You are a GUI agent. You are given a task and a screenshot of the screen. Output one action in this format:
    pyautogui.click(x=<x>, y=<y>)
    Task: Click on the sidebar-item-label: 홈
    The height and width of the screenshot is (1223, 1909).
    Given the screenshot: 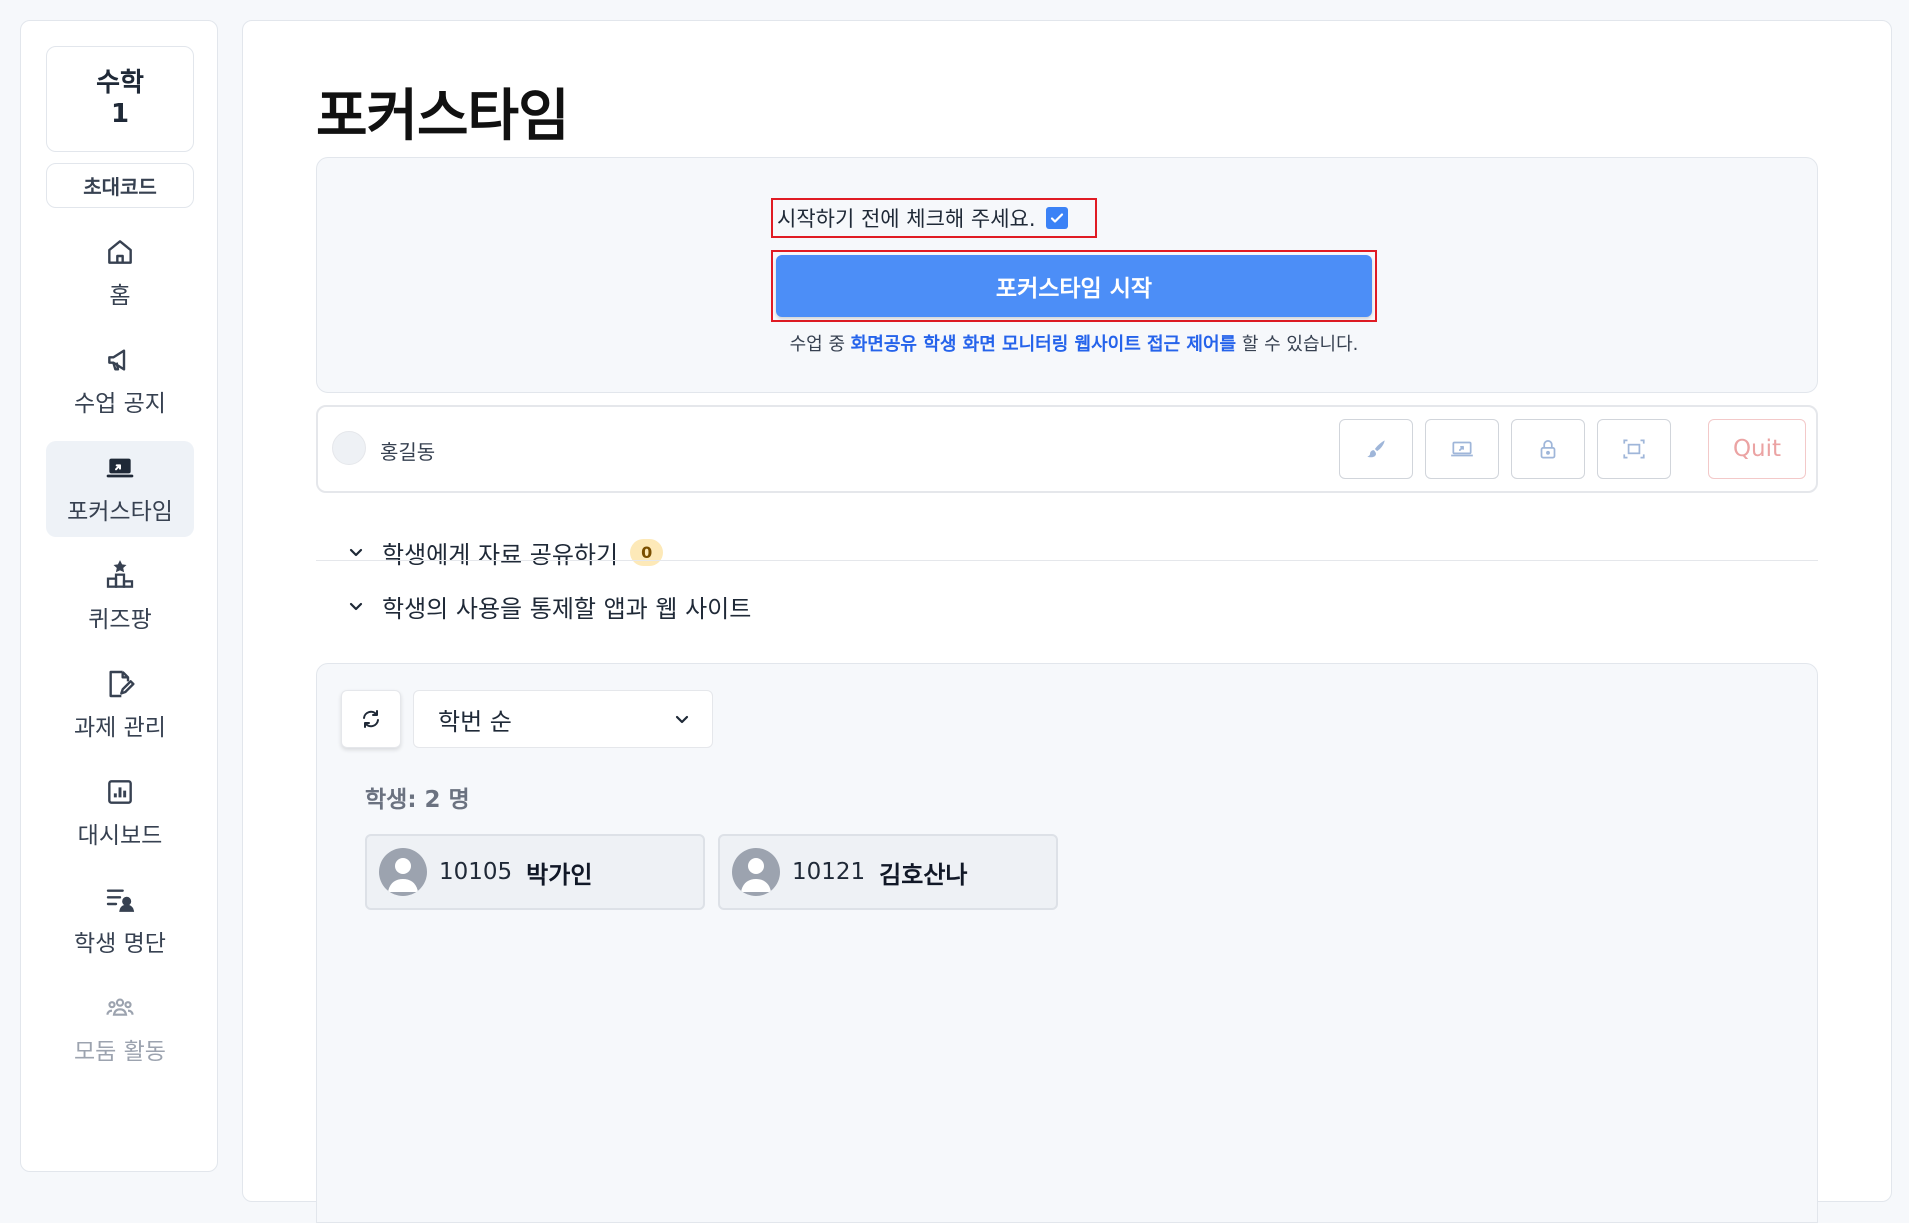 What is the action you would take?
    pyautogui.click(x=120, y=296)
    